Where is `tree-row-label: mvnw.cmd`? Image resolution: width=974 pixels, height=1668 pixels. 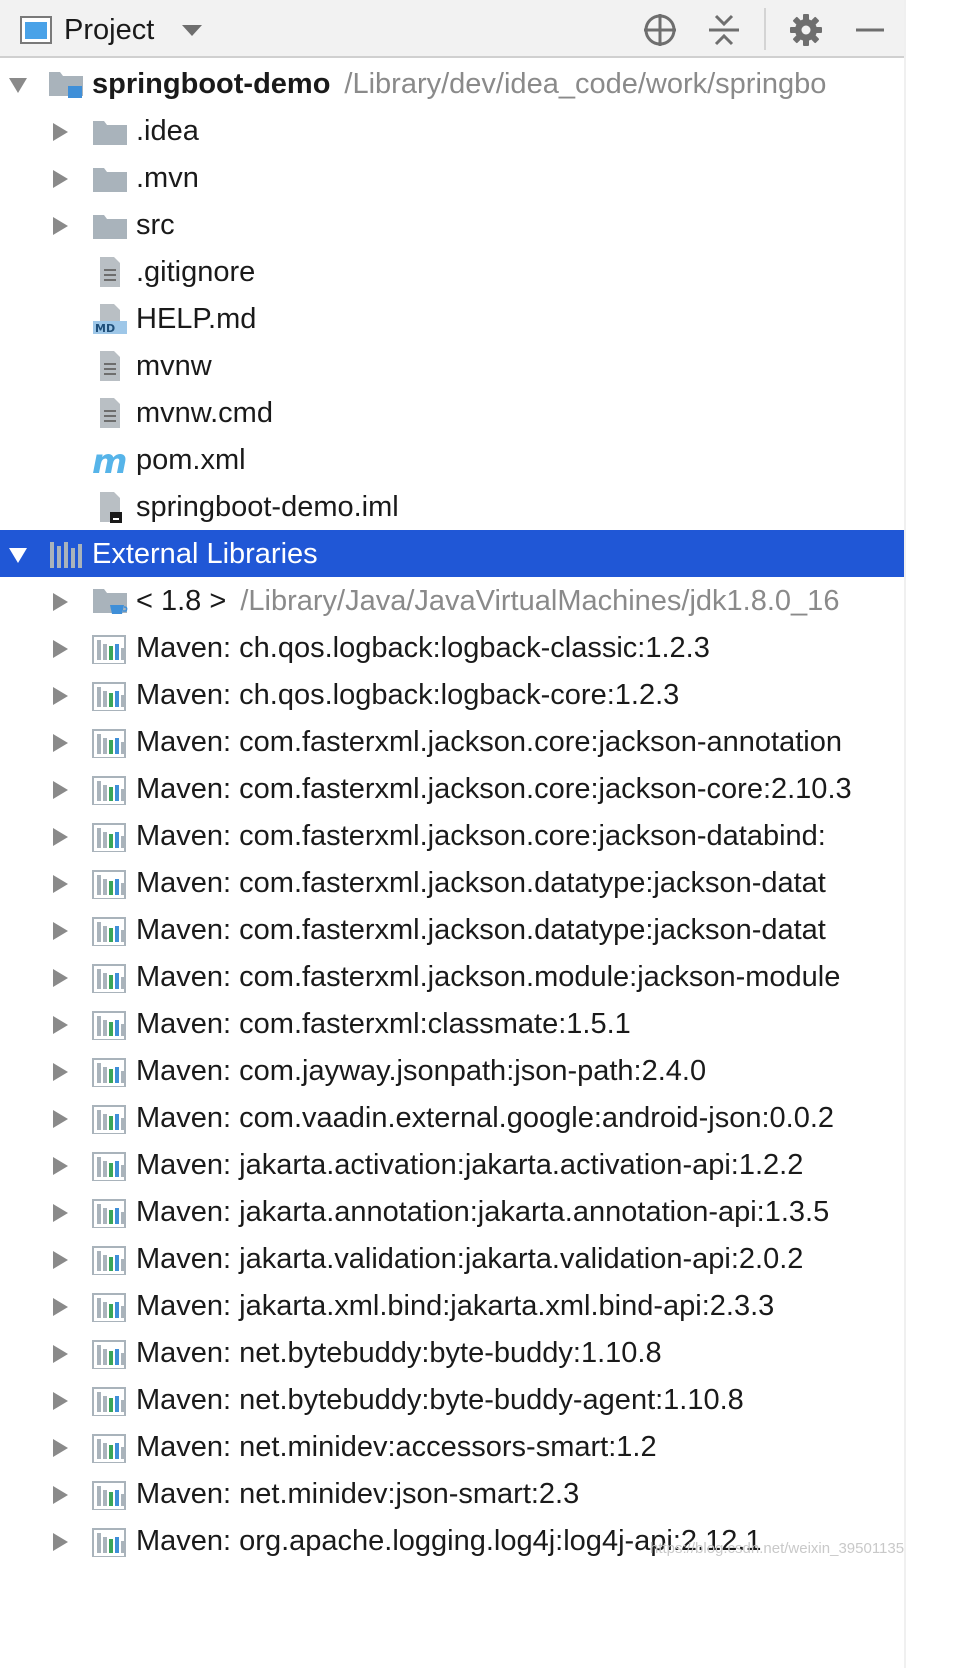 tree-row-label: mvnw.cmd is located at coordinates (204, 413).